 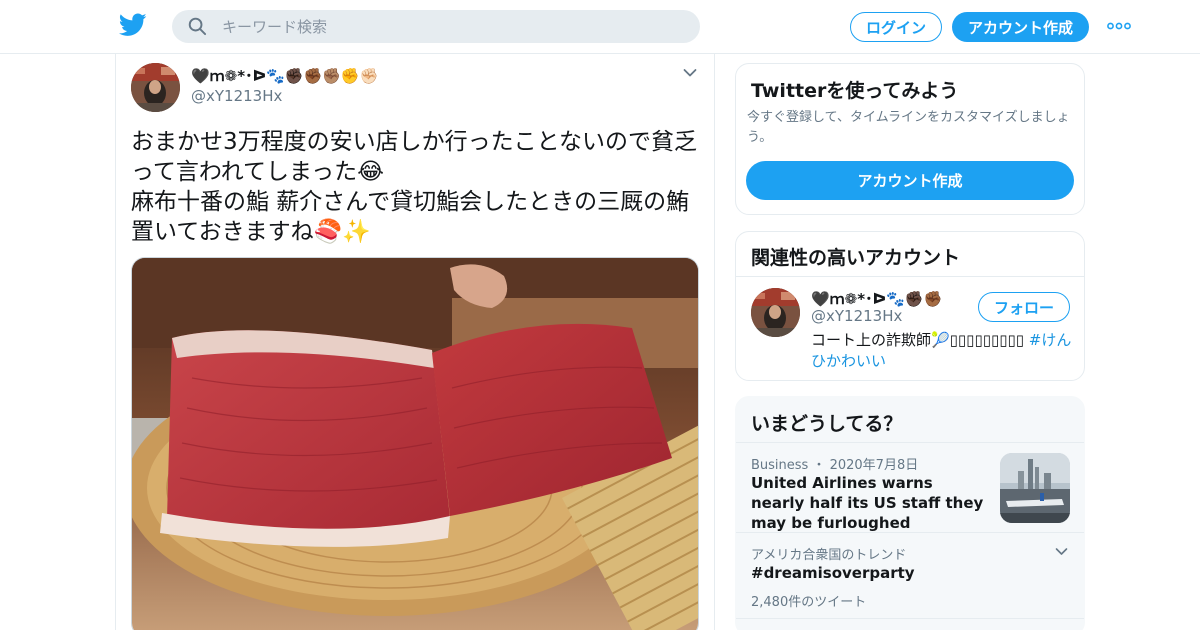 I want to click on signup-button: アカウント作成, so click(x=1020, y=27).